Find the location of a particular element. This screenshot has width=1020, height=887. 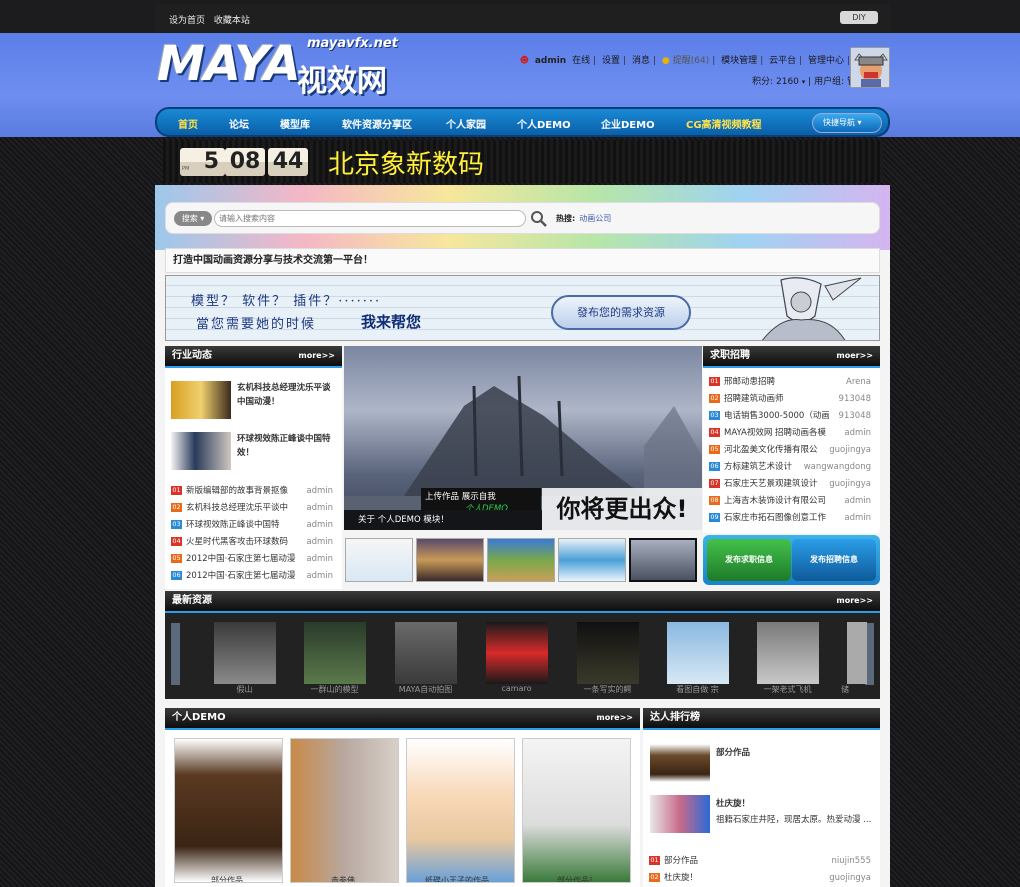

set-home-link: 设为首页 is located at coordinates (187, 21).